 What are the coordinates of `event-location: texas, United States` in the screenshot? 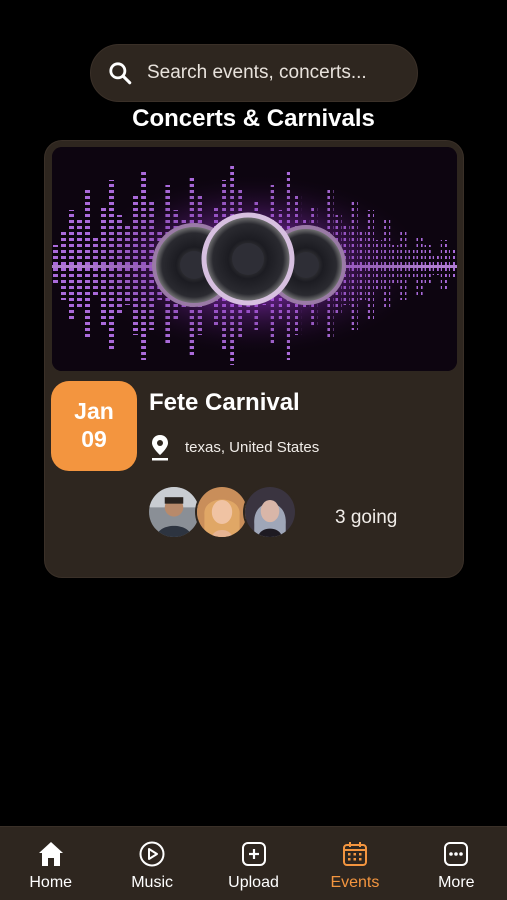 It's located at (234, 447).